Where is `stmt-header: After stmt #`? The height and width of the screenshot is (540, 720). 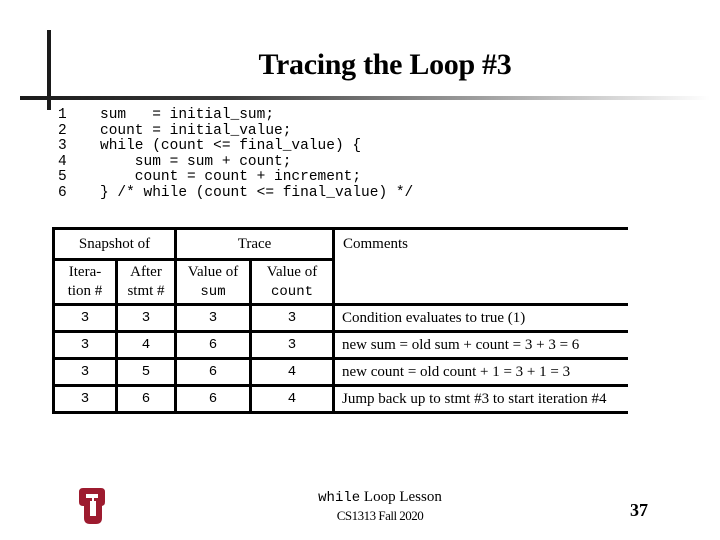
stmt-header: After stmt # is located at coordinates (146, 282).